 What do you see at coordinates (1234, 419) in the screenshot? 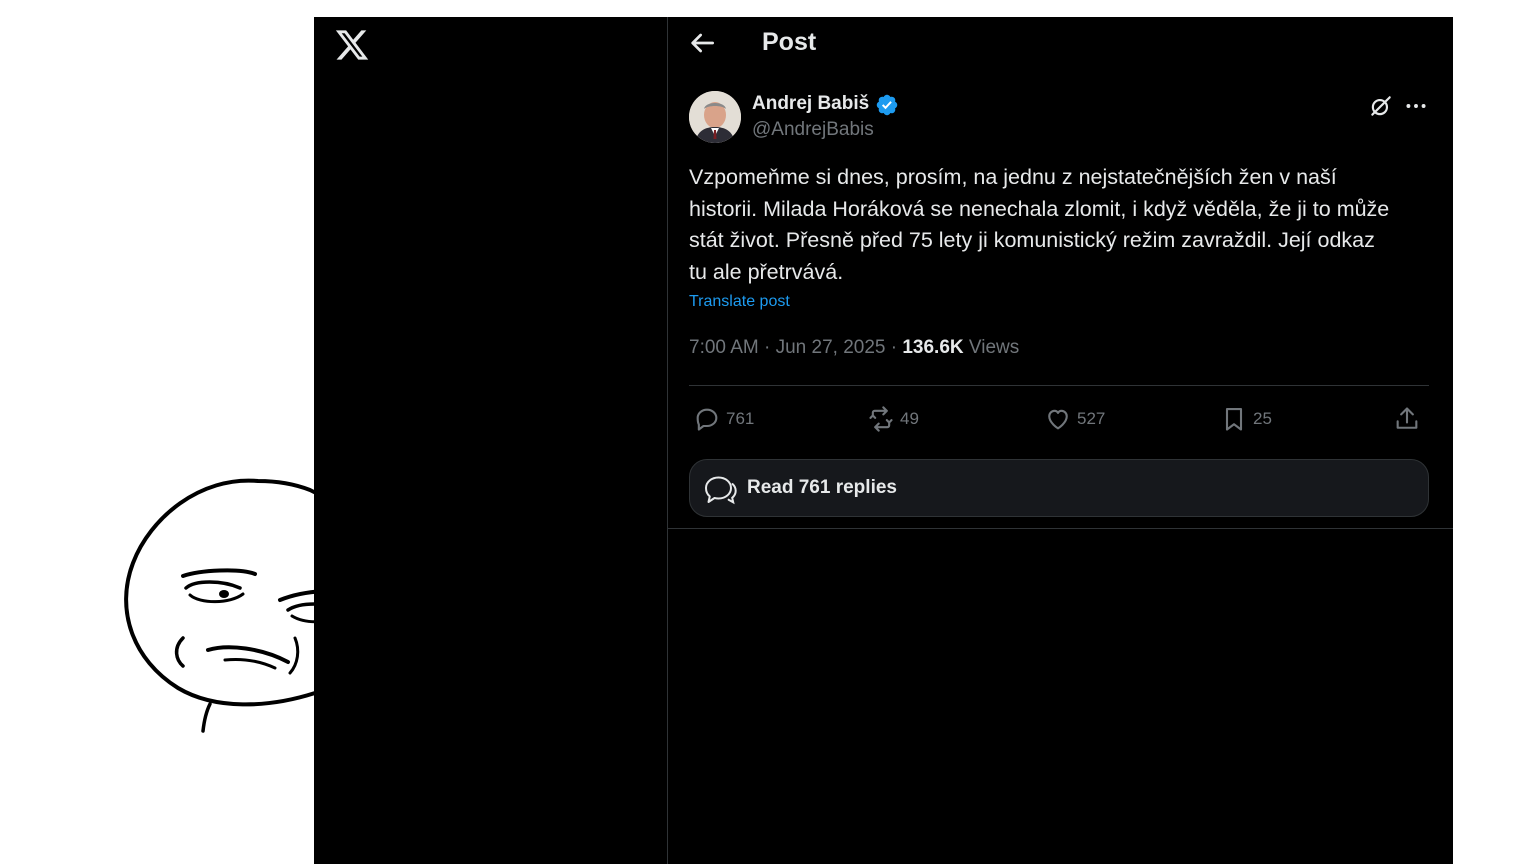
I see `bookmark-icon` at bounding box center [1234, 419].